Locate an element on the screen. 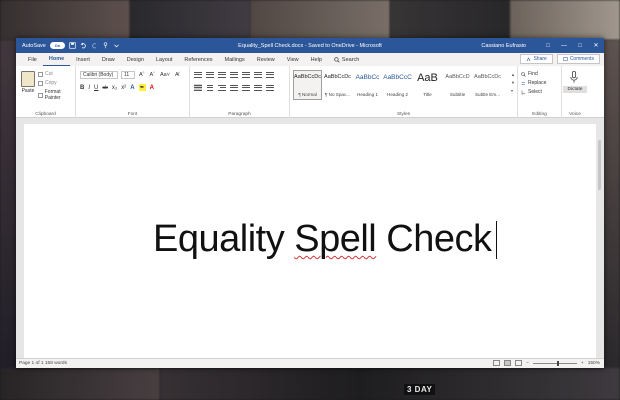 The height and width of the screenshot is (400, 620). change-case-icon: Aa˅ is located at coordinates (165, 75).